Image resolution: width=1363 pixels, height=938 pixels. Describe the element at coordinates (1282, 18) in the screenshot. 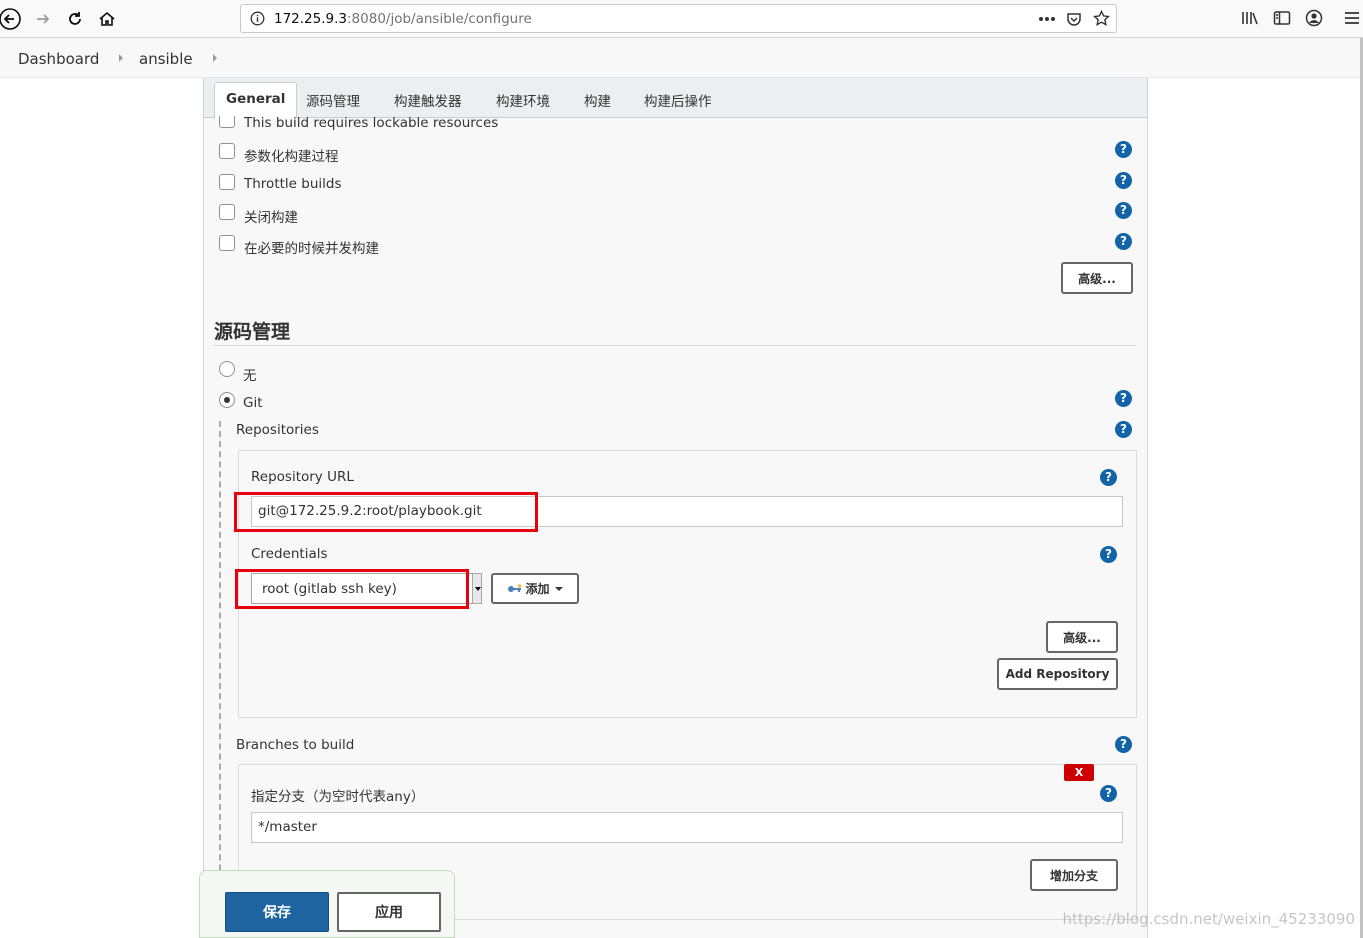

I see `sidebar-icon` at that location.